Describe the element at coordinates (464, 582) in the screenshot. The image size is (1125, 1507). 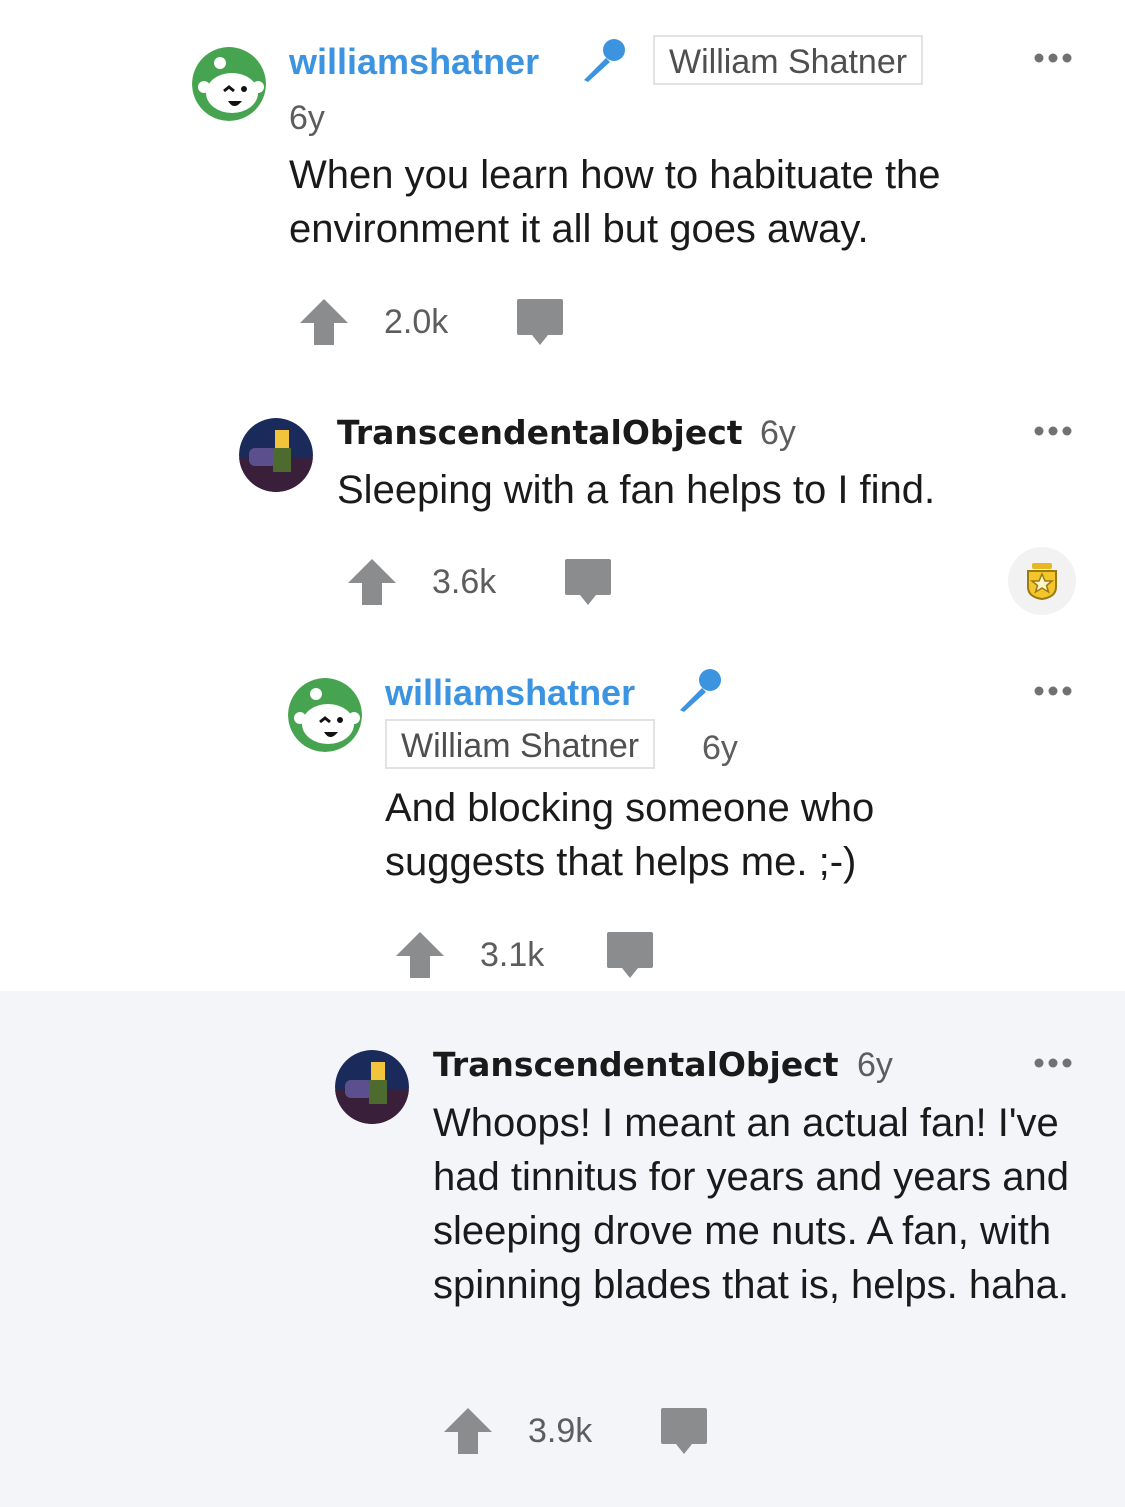
I see `vote-score: 3.6k` at that location.